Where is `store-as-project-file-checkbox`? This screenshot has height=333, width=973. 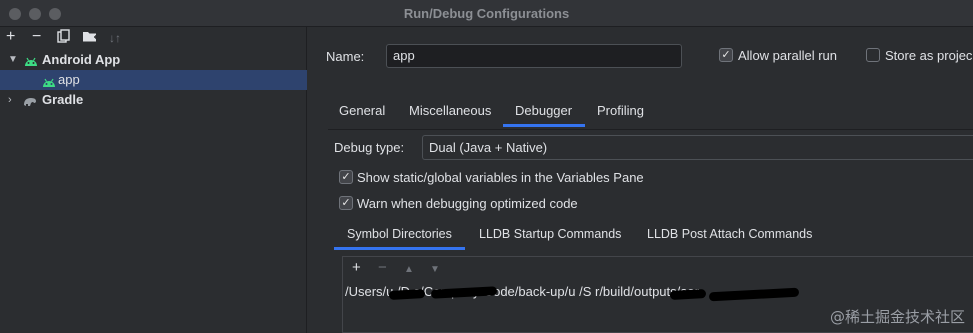 store-as-project-file-checkbox is located at coordinates (873, 55).